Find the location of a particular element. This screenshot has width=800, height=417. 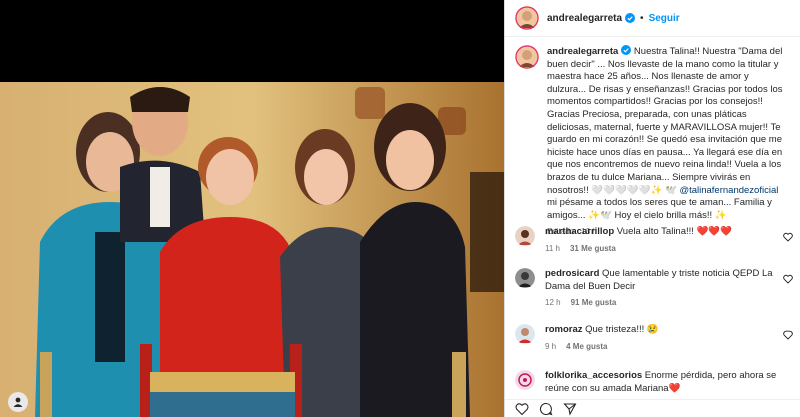

comment-username: pedrosicard is located at coordinates (572, 273).